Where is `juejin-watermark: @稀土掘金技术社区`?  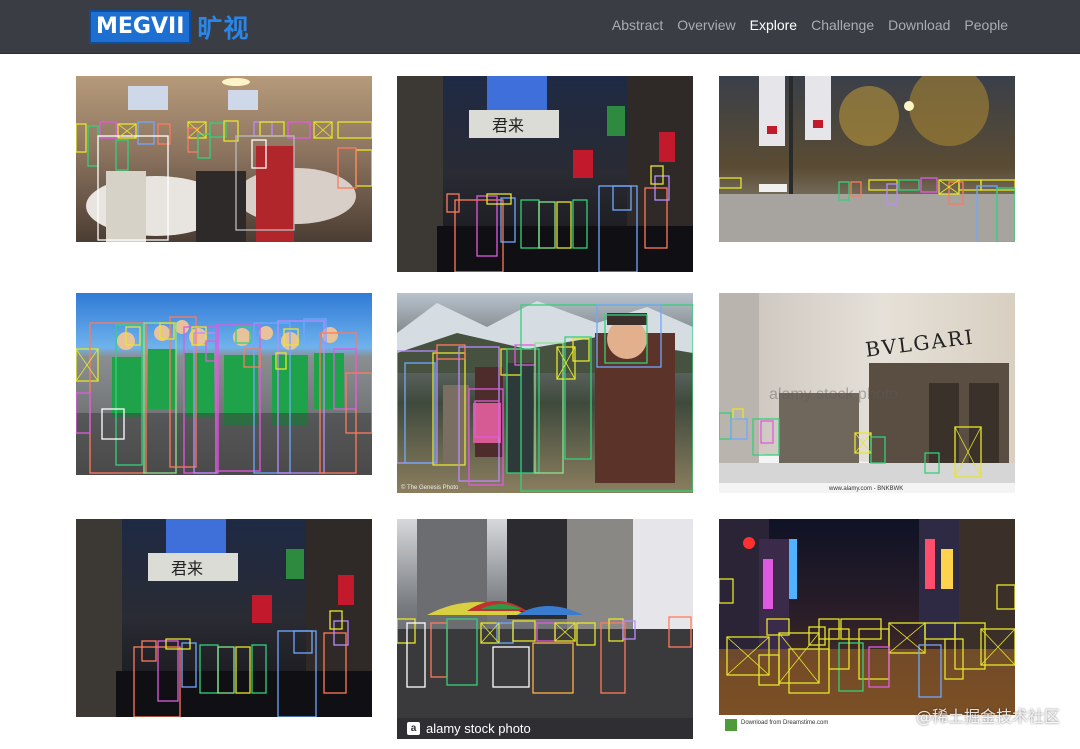
juejin-watermark: @稀土掘金技术社区 is located at coordinates (987, 716).